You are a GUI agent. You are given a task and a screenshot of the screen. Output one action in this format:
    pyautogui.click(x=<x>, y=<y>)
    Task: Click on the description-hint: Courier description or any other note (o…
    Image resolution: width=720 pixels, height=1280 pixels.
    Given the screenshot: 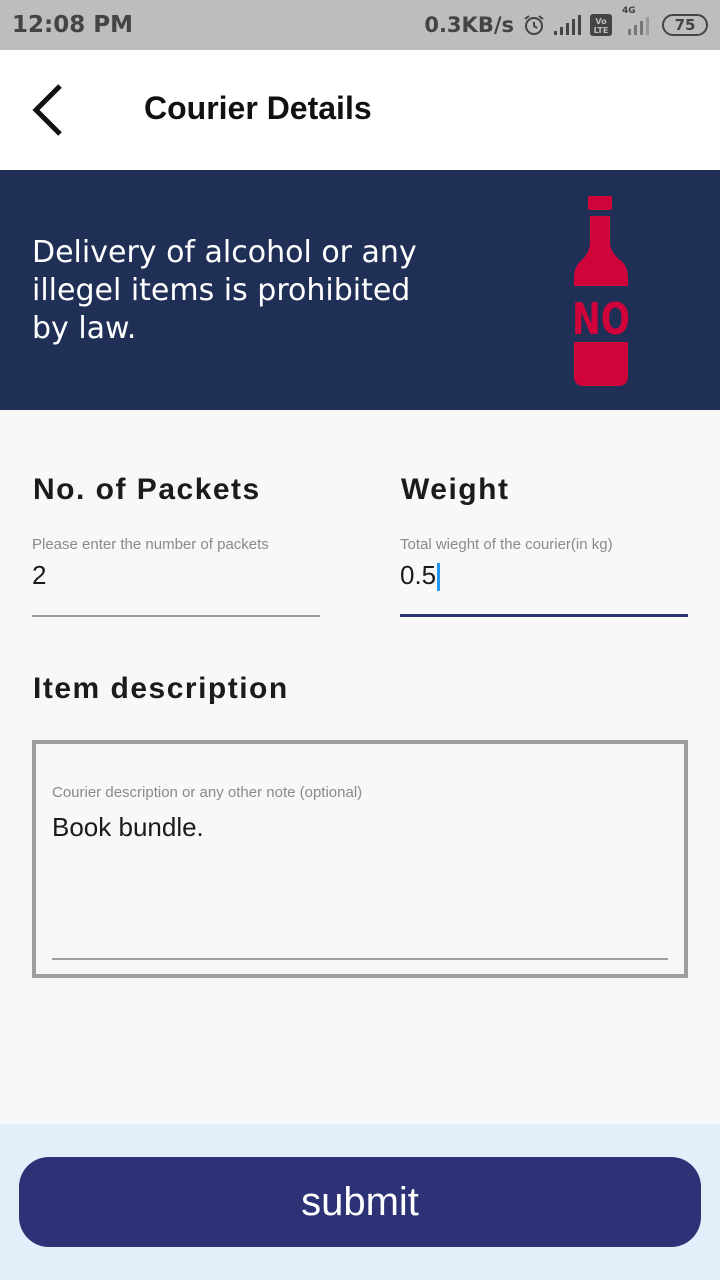 What is the action you would take?
    pyautogui.click(x=207, y=792)
    